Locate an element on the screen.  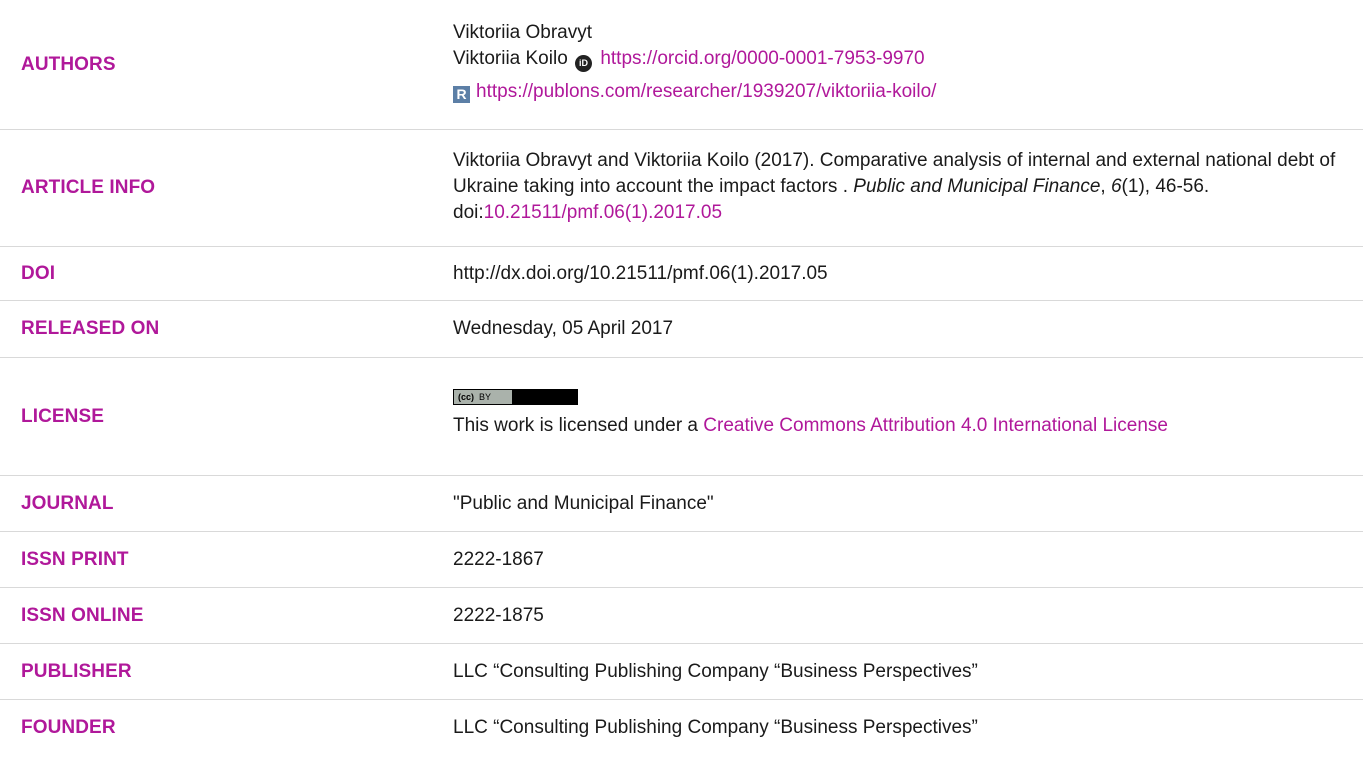
journal-row: JOURNAL "Public and Municipal Finance" is located at coordinates (681, 504).